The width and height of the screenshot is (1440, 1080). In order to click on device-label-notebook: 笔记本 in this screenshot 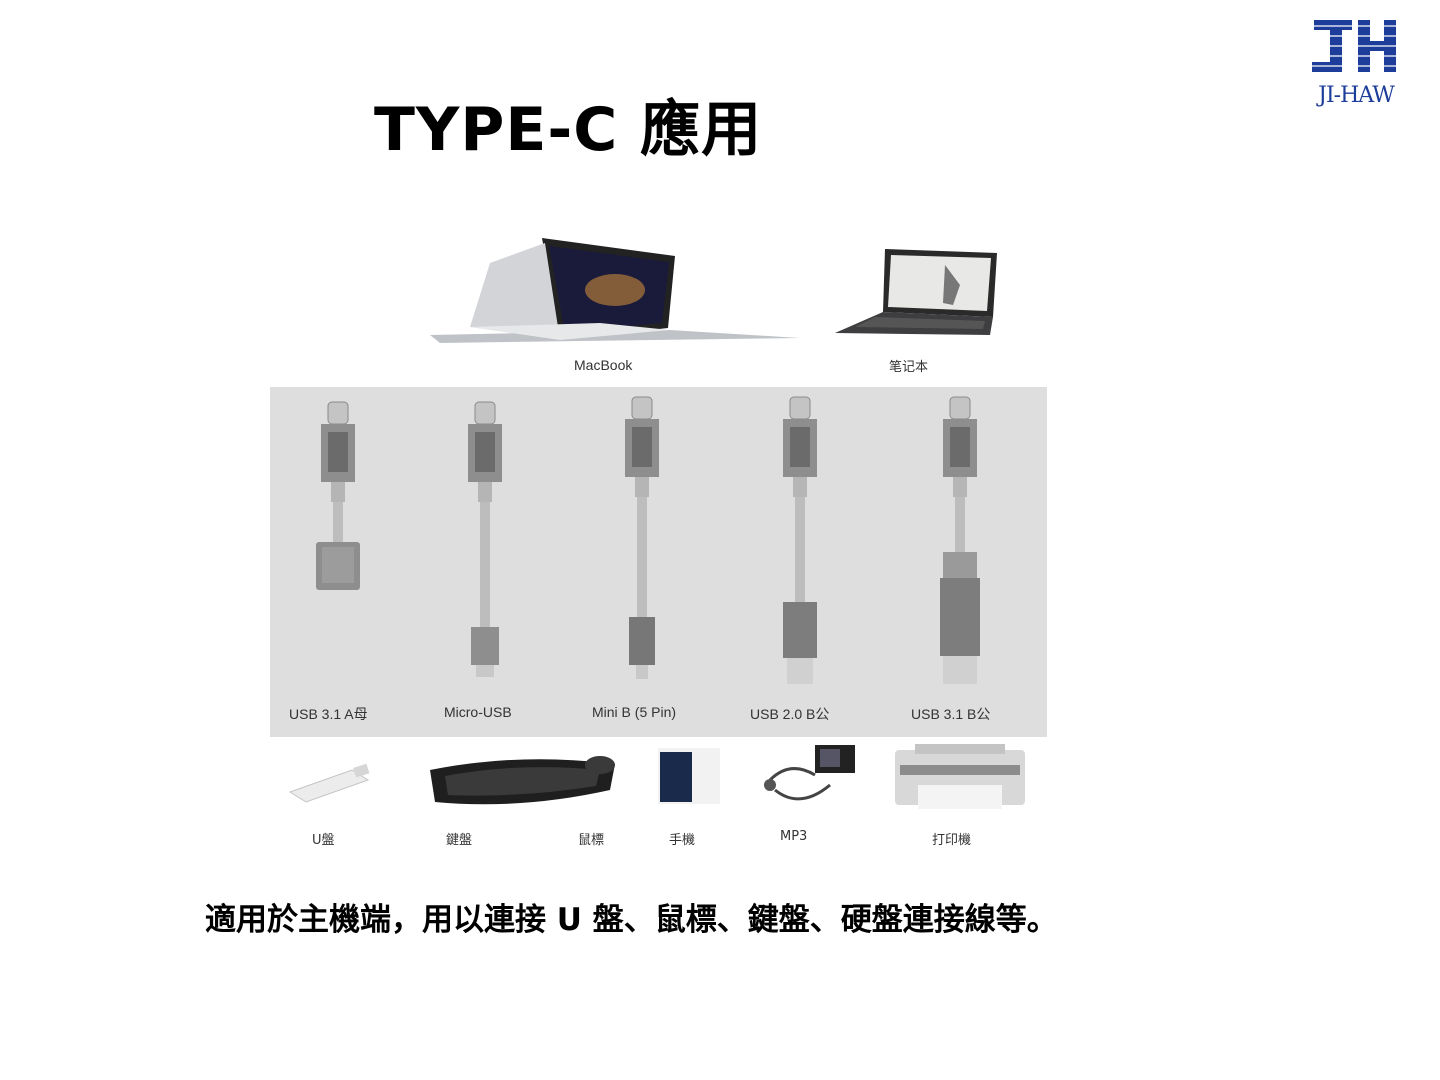, I will do `click(909, 367)`.